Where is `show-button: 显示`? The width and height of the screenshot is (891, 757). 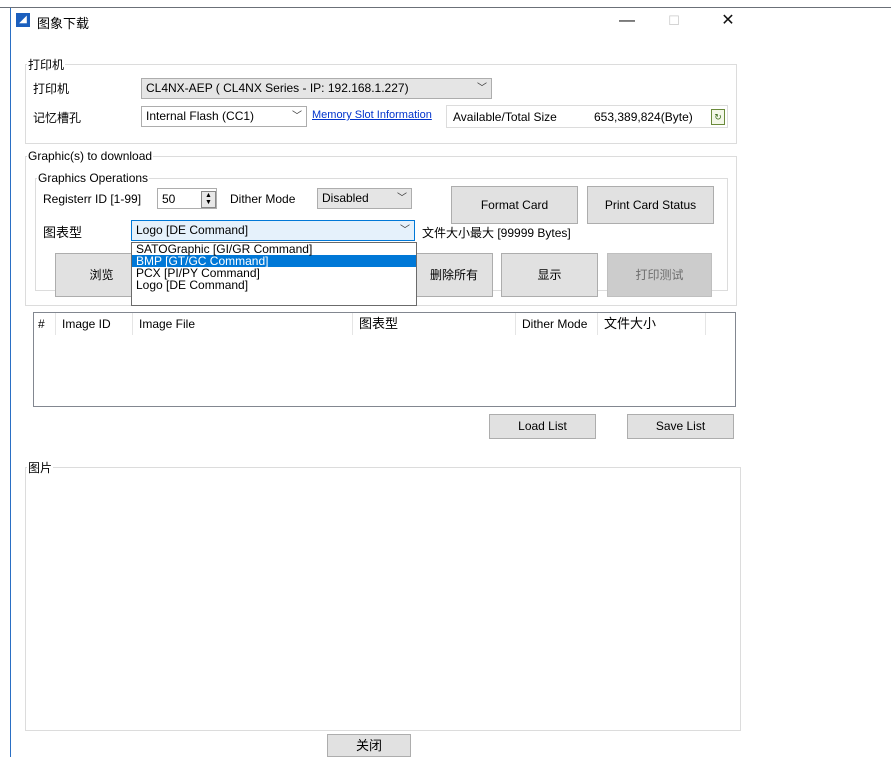 show-button: 显示 is located at coordinates (549, 275).